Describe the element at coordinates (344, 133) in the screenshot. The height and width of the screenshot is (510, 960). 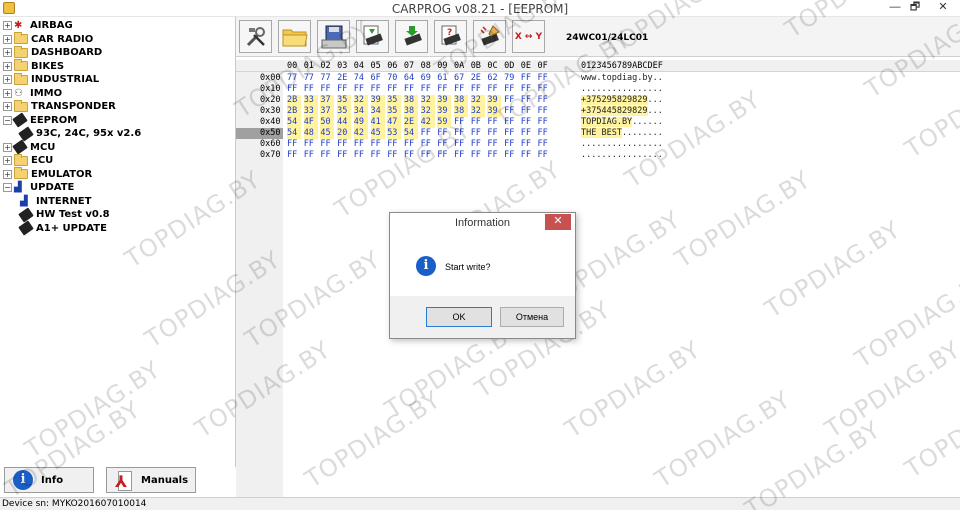
I see `hex-byte: 20` at that location.